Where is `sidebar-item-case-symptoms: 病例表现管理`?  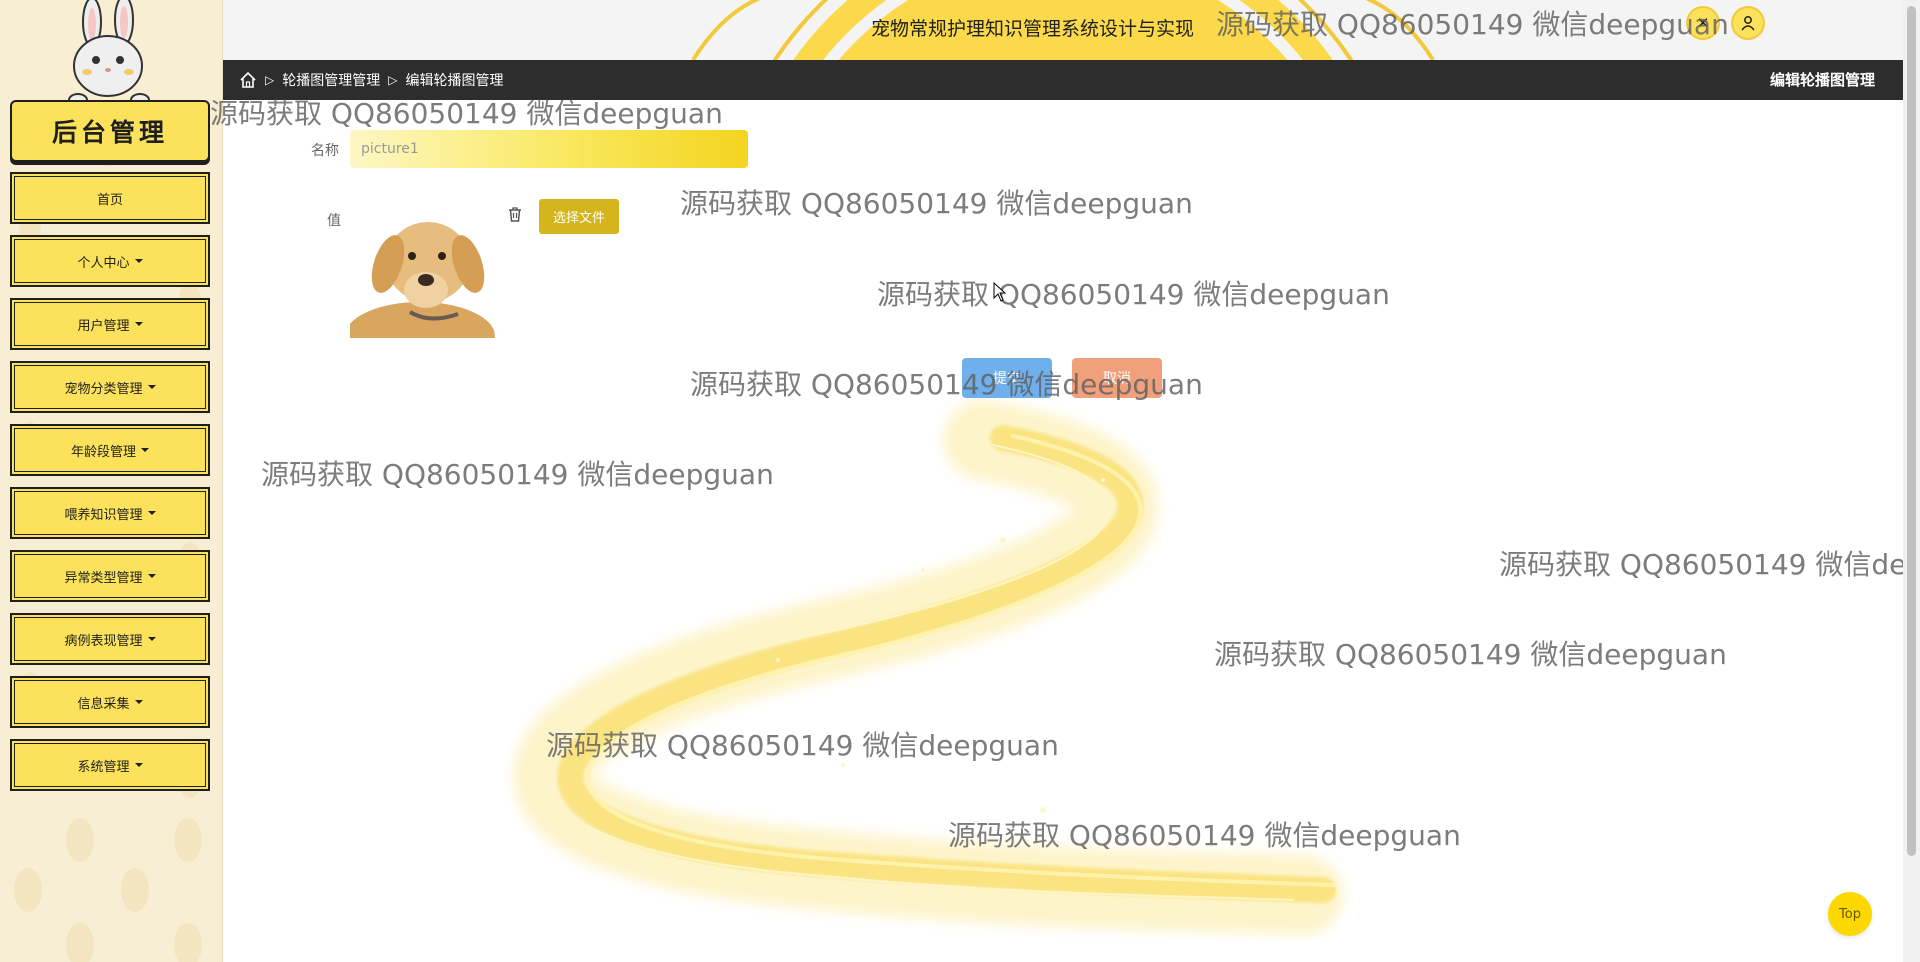
sidebar-item-case-symptoms: 病例表现管理 is located at coordinates (110, 639).